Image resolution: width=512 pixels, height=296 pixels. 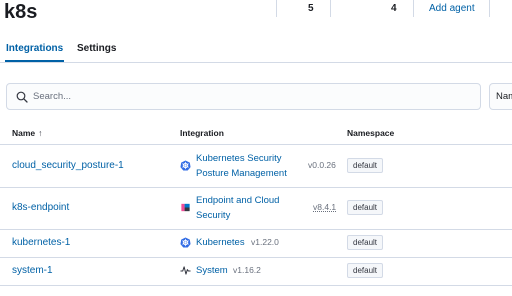 I want to click on stat-value-2: 4, so click(x=394, y=8).